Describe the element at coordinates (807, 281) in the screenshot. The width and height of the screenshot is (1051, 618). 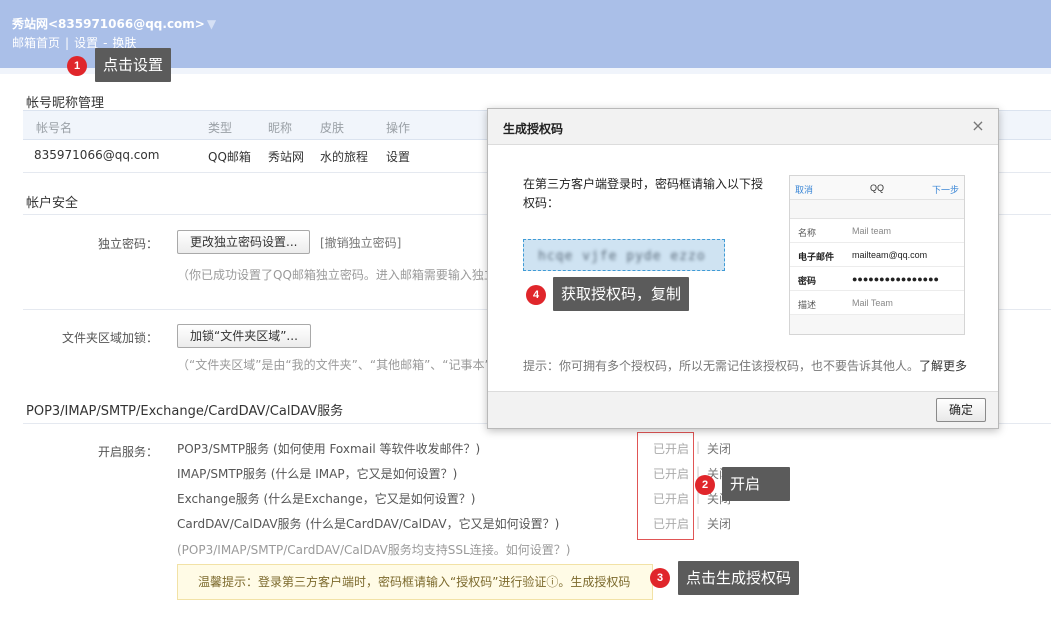
I see `phone-row-key: 密码` at that location.